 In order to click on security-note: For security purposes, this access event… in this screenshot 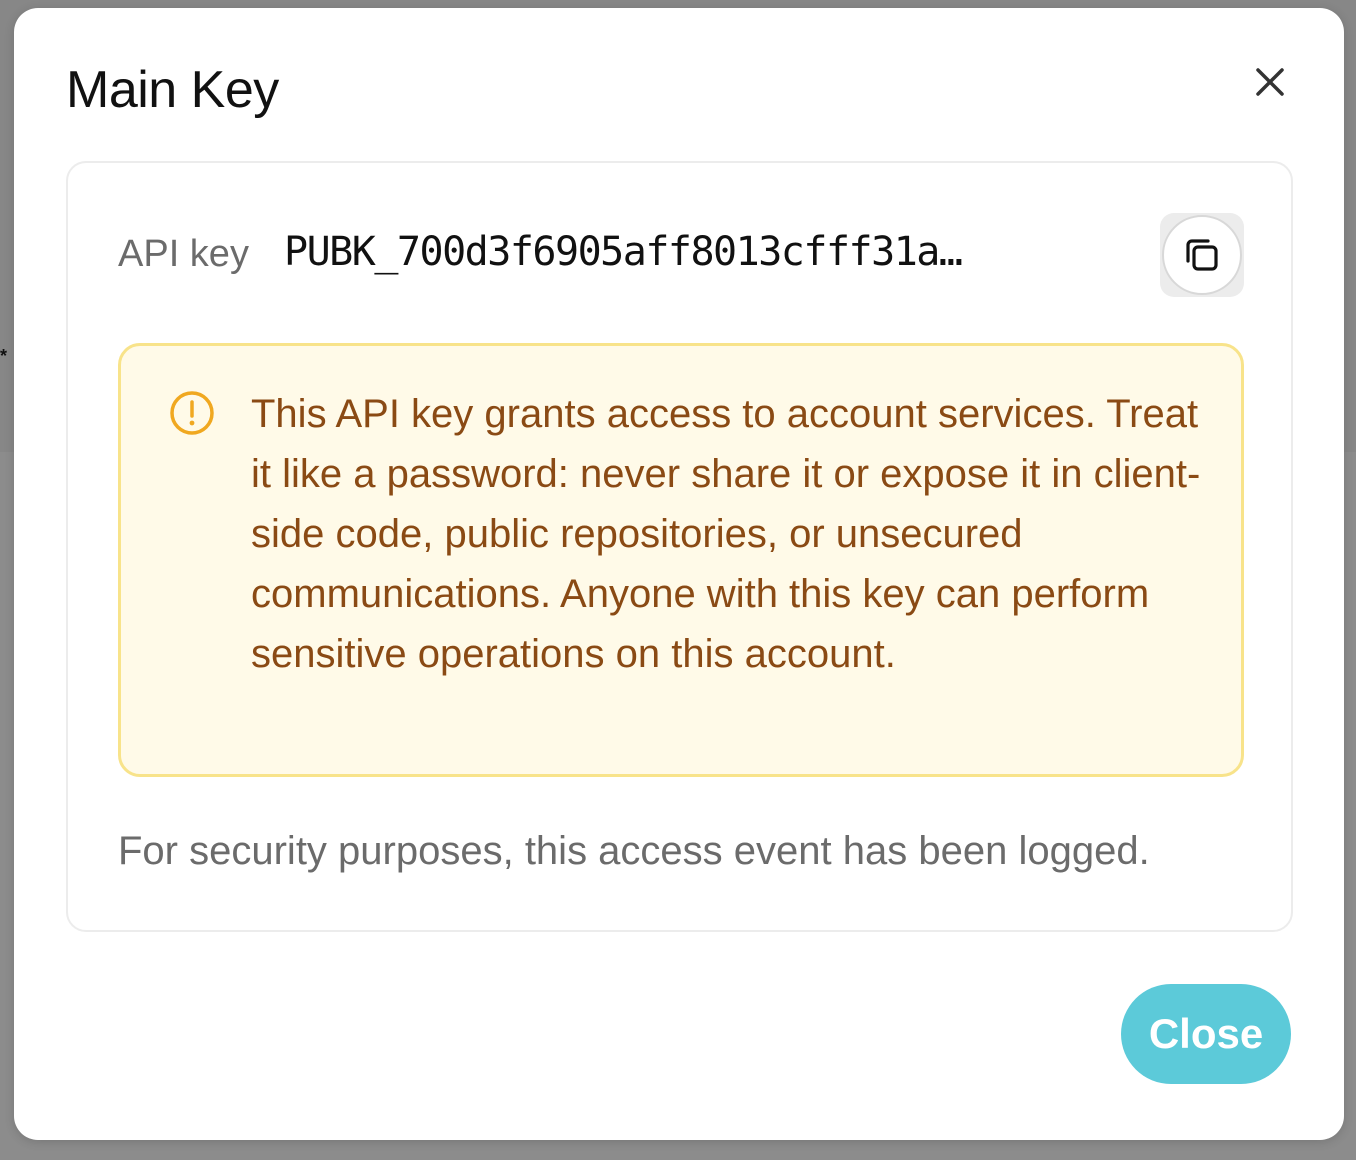, I will do `click(634, 851)`.